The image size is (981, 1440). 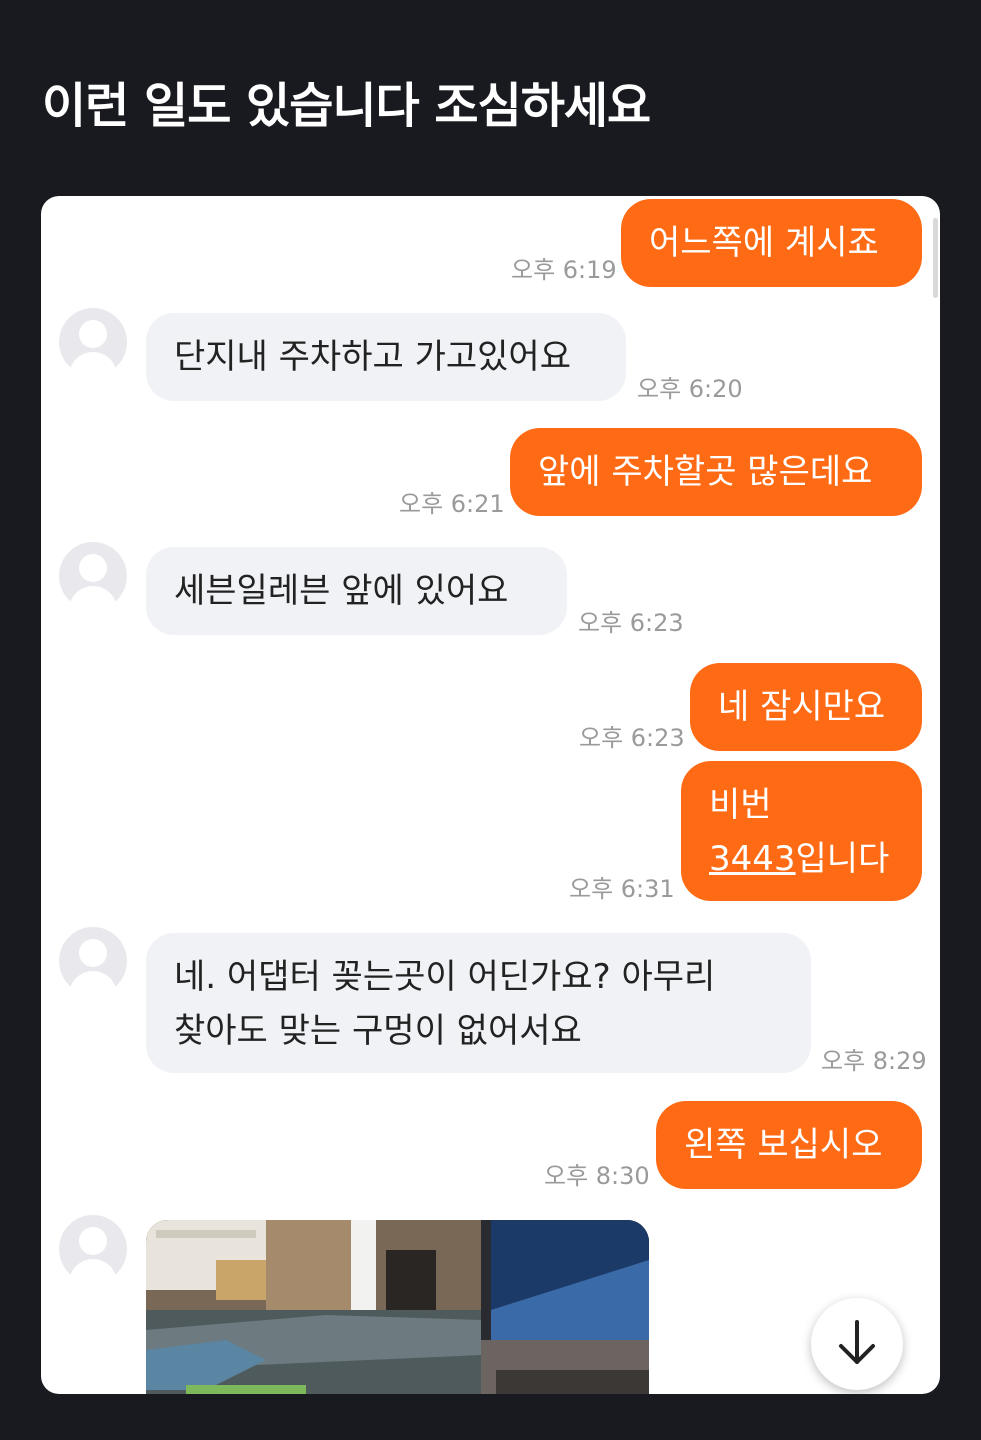 I want to click on incoming-message-bubble: 세븐일레븐 앞에 있어요, so click(x=356, y=591).